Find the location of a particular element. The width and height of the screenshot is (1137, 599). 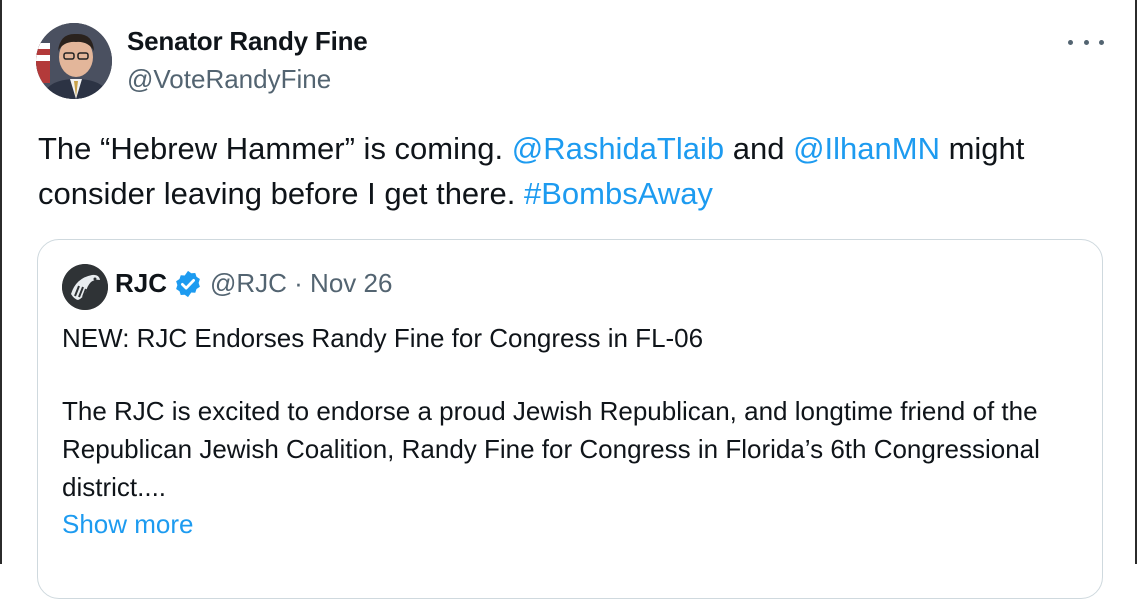

avatar-portrait-image is located at coordinates (74, 61).